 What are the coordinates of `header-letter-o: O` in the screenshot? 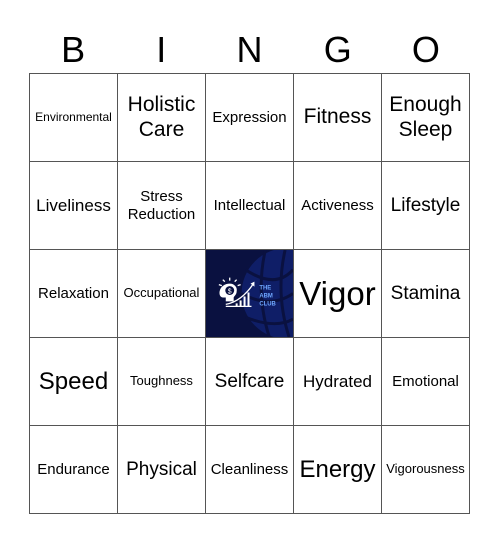 It's located at (425, 49).